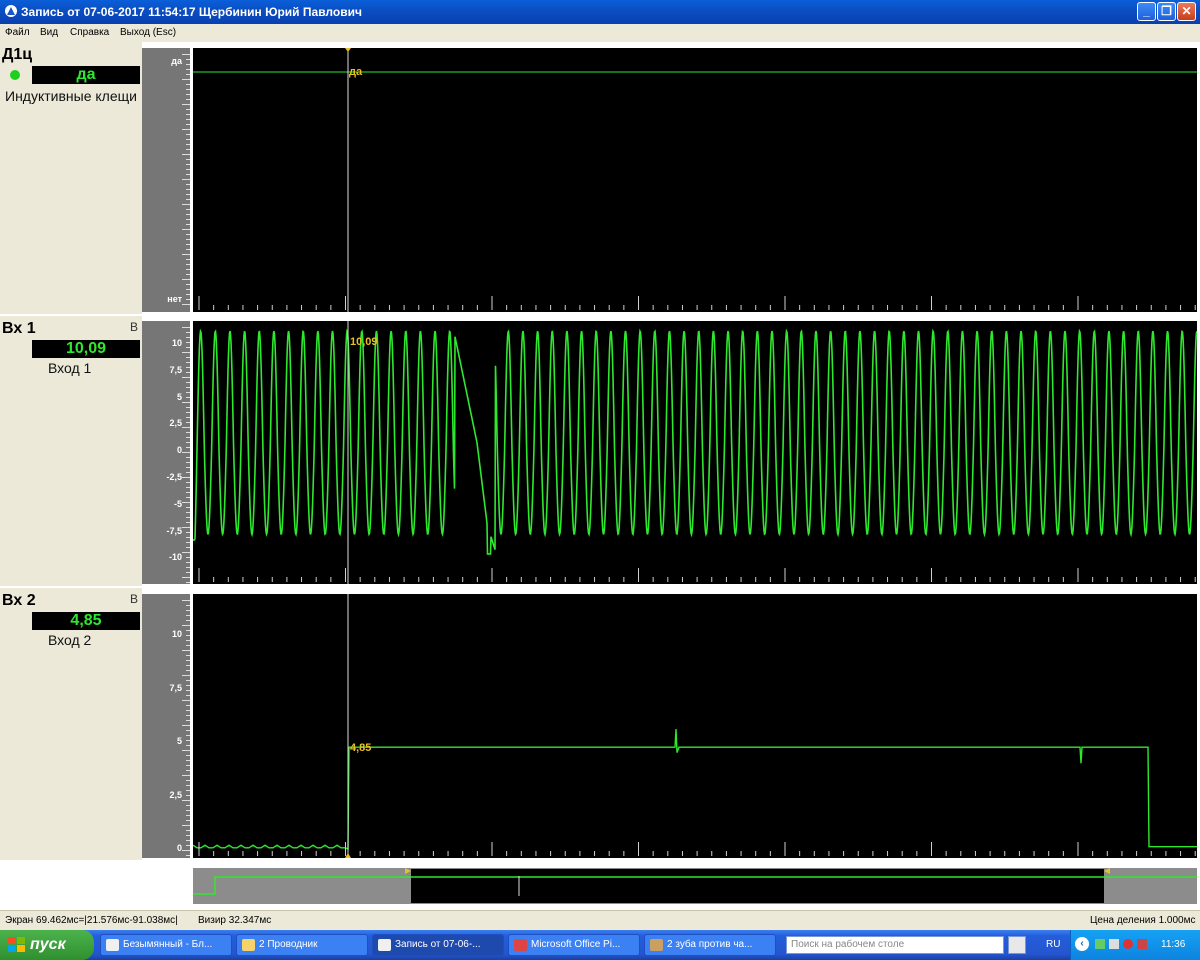  What do you see at coordinates (1100, 944) in the screenshot?
I see `tray-app-icon` at bounding box center [1100, 944].